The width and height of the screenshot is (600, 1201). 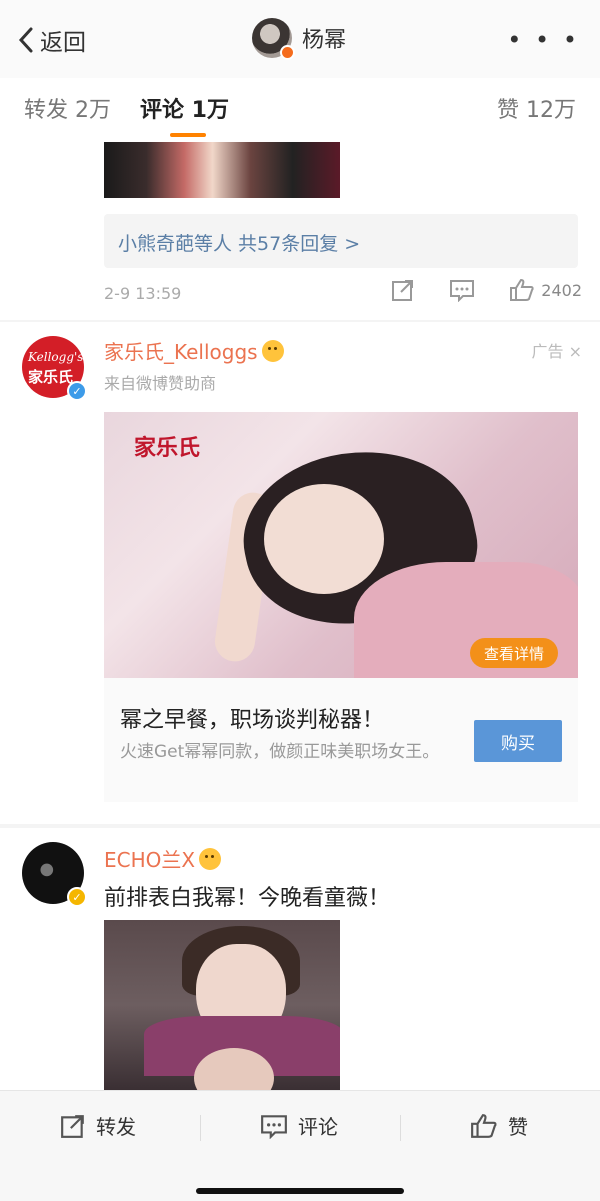 What do you see at coordinates (25, 40) in the screenshot?
I see `chevron-left-icon` at bounding box center [25, 40].